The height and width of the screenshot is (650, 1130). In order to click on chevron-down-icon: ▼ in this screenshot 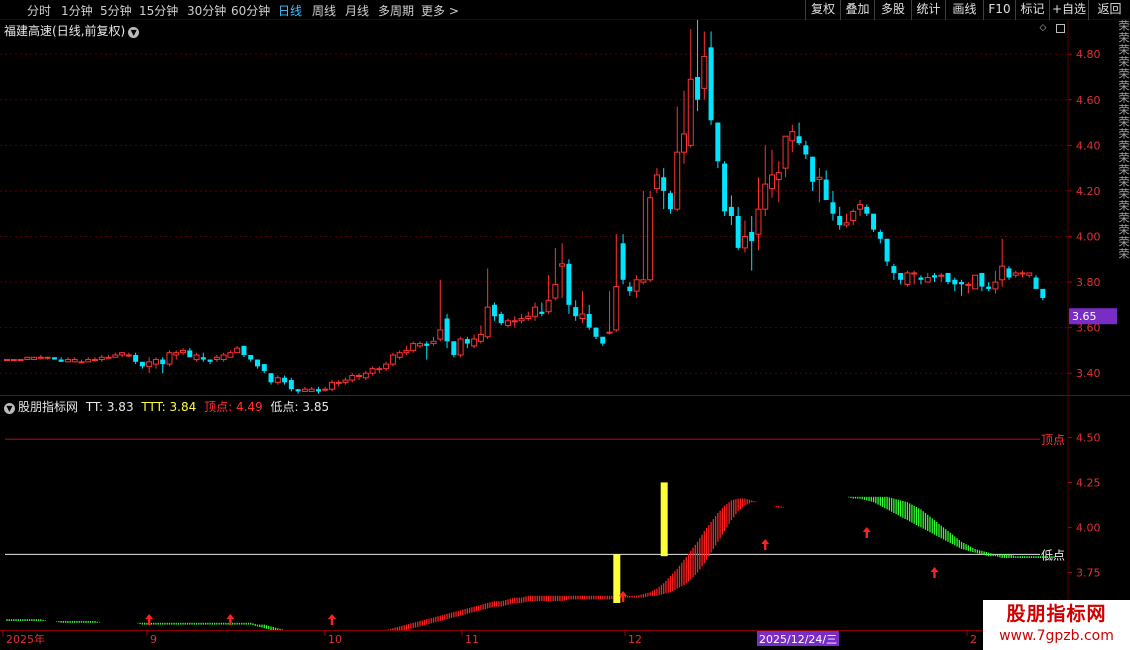, I will do `click(134, 32)`.